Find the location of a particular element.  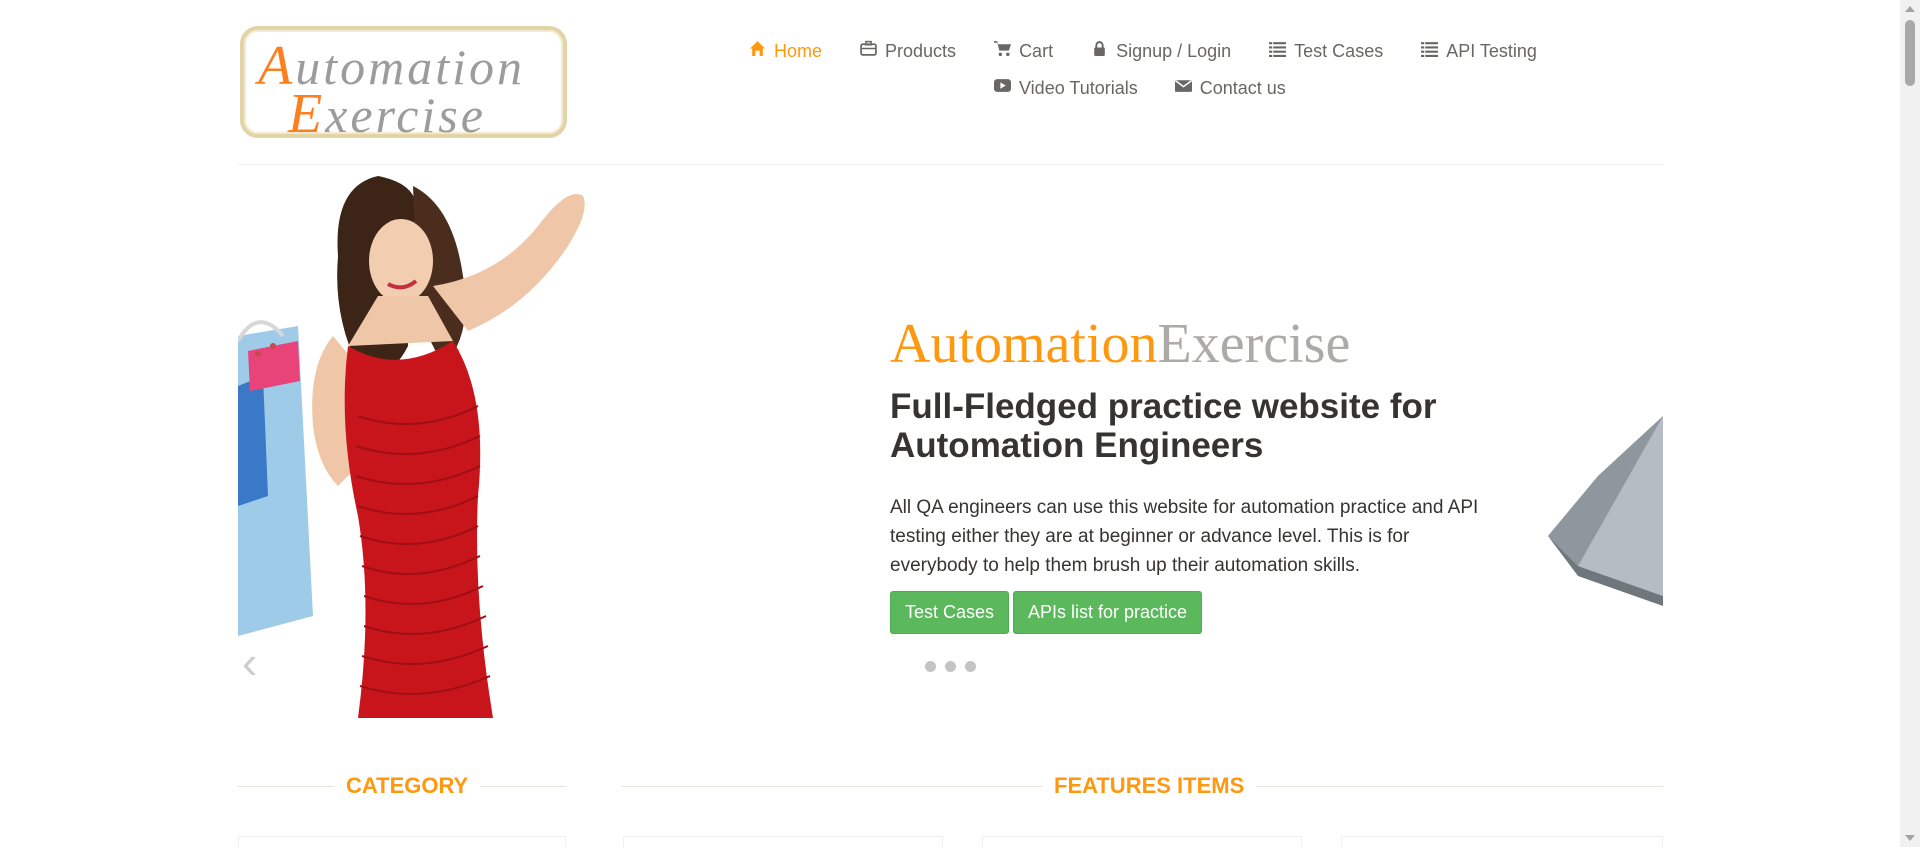

briefcase-icon is located at coordinates (872, 51).